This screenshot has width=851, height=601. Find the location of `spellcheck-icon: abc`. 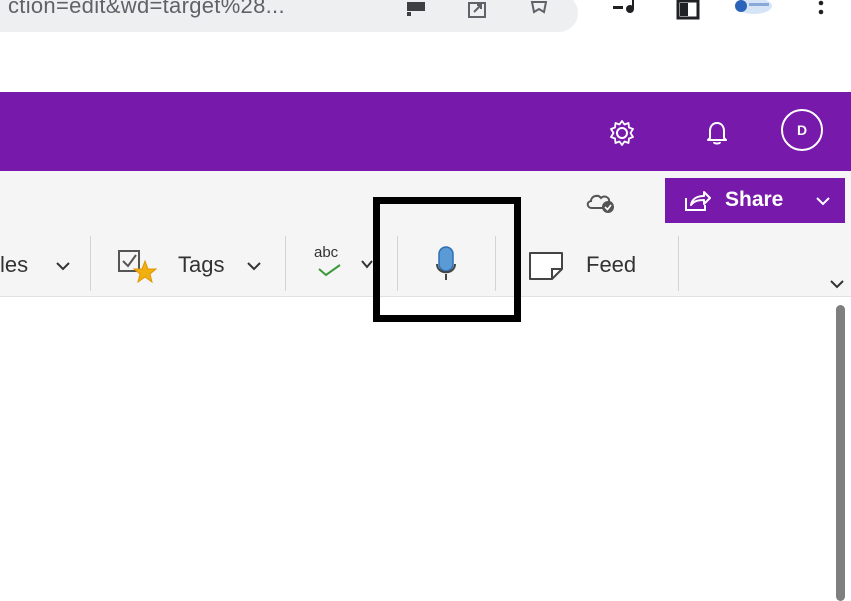

spellcheck-icon: abc is located at coordinates (330, 263).